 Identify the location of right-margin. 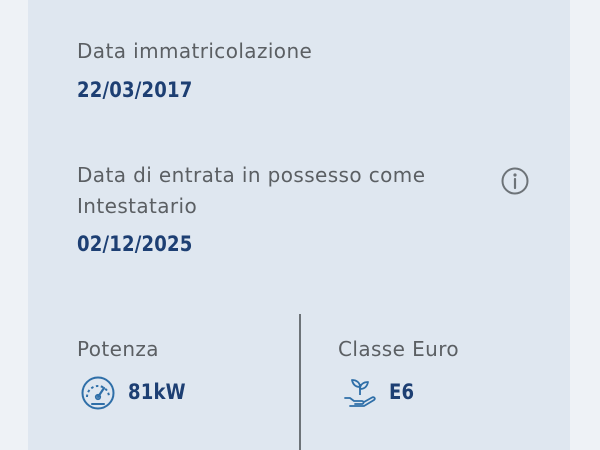
(585, 225).